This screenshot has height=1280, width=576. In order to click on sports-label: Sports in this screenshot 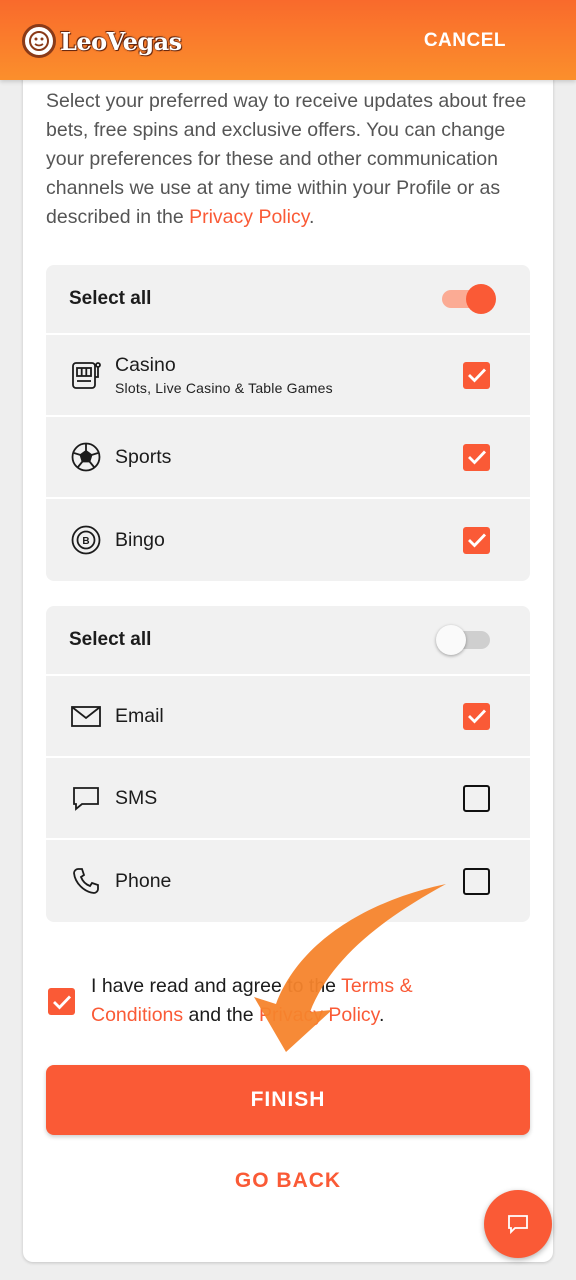, I will do `click(143, 456)`.